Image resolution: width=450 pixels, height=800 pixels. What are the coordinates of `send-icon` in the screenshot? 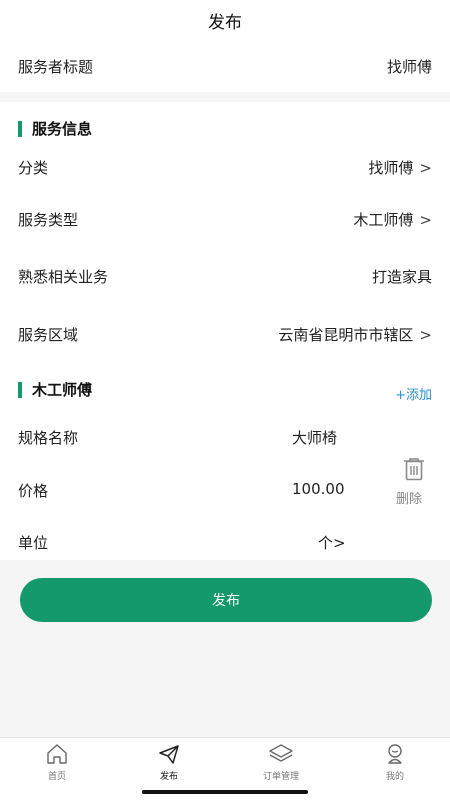 It's located at (169, 754).